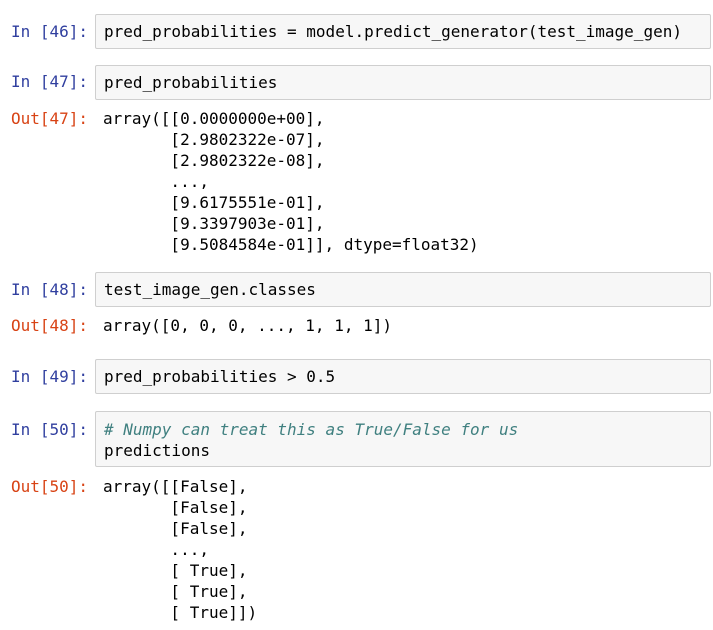 The image size is (713, 630). I want to click on code-line: pred_probabilities, so click(191, 82).